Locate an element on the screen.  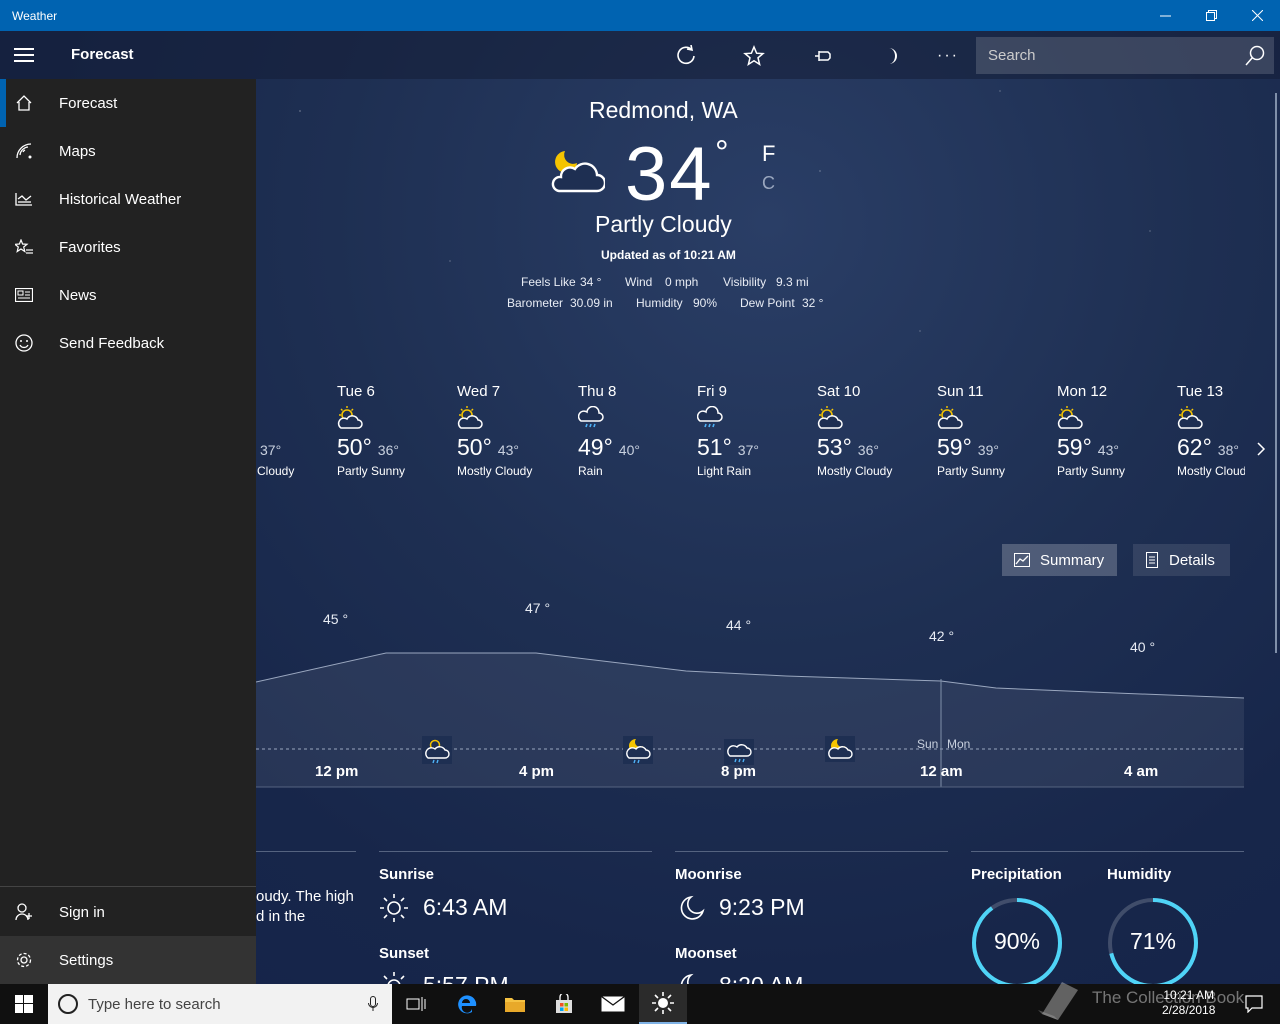
nav-item-send-feedback: Send Feedback is located at coordinates (128, 343).